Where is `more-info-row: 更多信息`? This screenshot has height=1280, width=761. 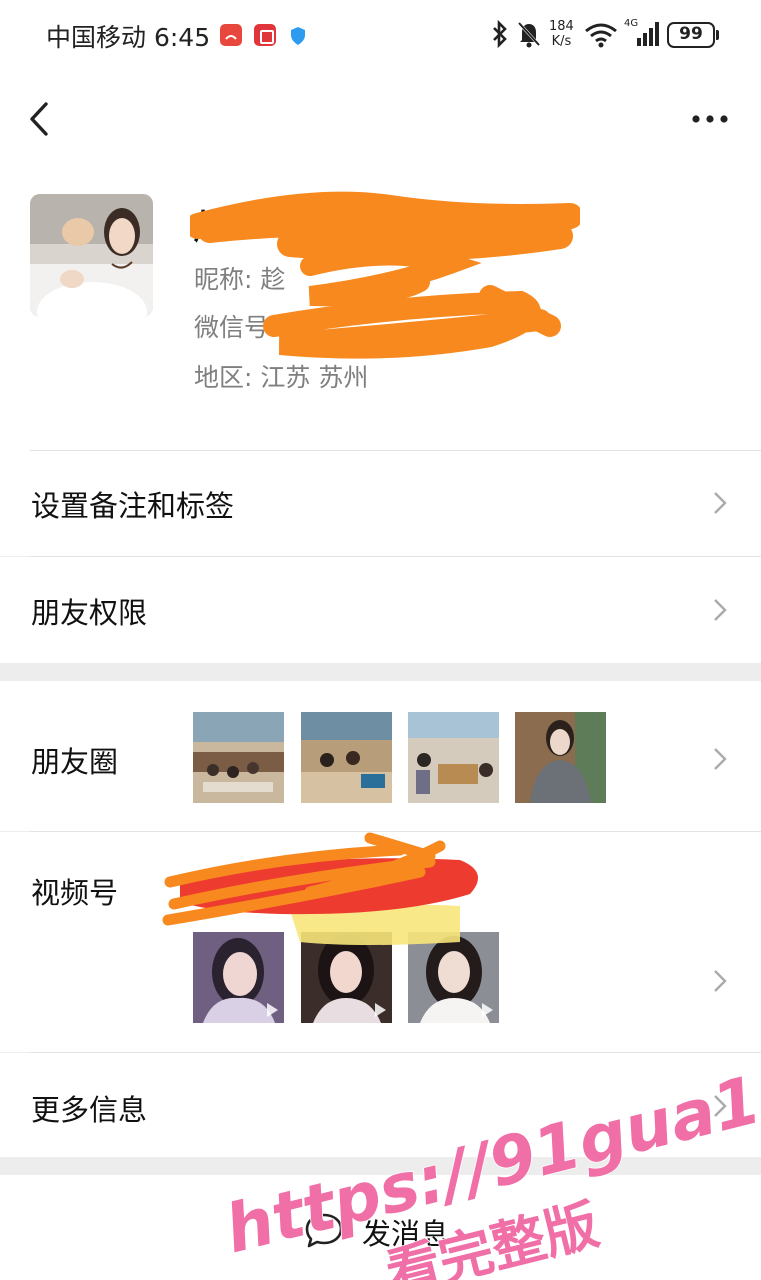 more-info-row: 更多信息 is located at coordinates (380, 1104).